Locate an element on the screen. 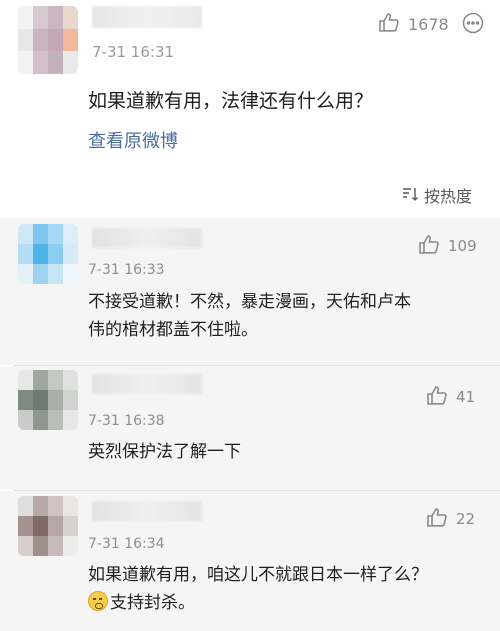 This screenshot has width=500, height=631. like-count: 109 is located at coordinates (462, 246).